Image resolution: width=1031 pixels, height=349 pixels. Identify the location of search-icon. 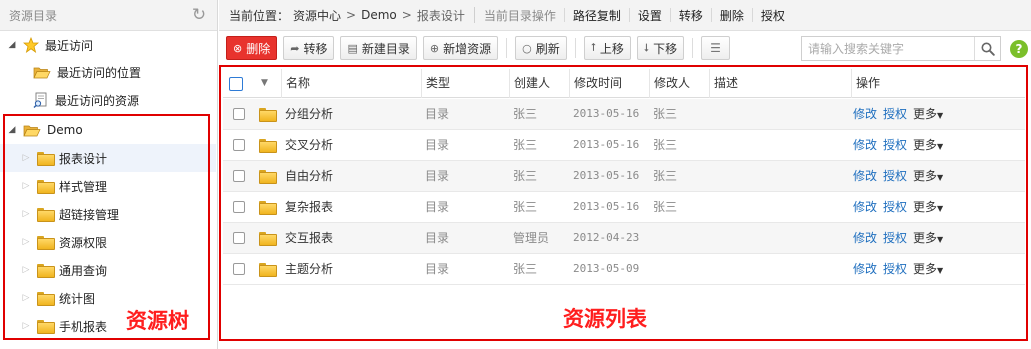
(988, 49).